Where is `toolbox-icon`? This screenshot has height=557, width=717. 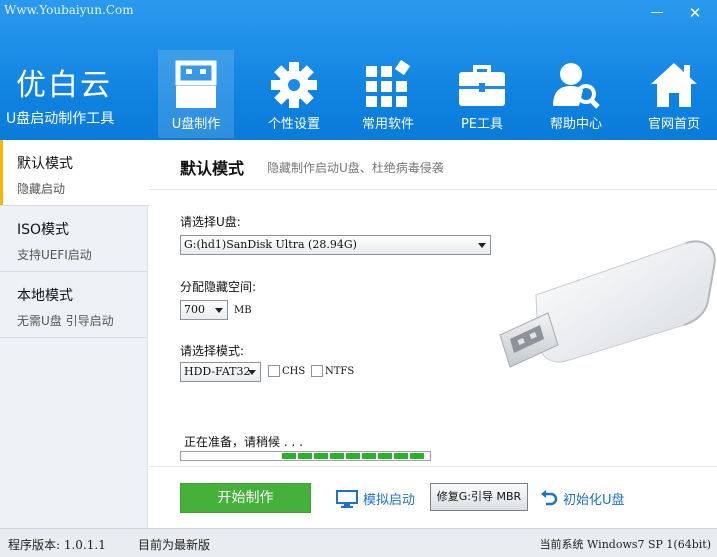
toolbox-icon is located at coordinates (482, 85).